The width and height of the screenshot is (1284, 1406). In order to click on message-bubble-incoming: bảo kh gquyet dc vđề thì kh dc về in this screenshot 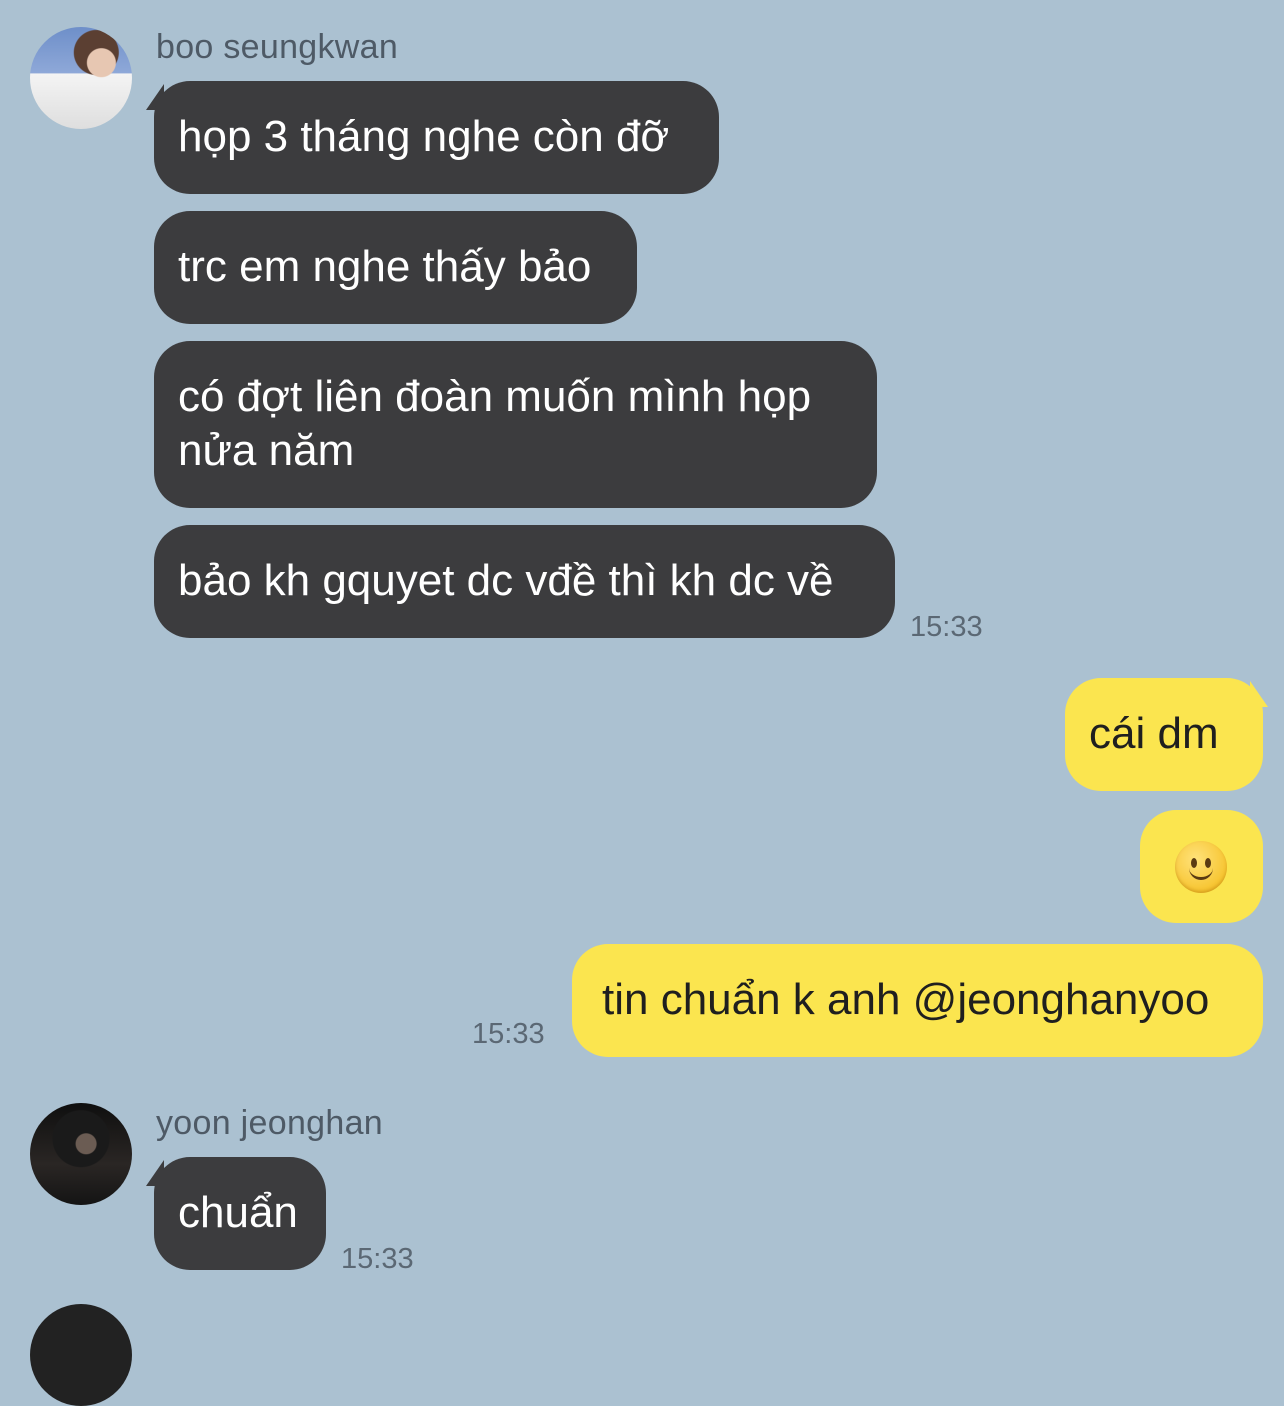, I will do `click(524, 581)`.